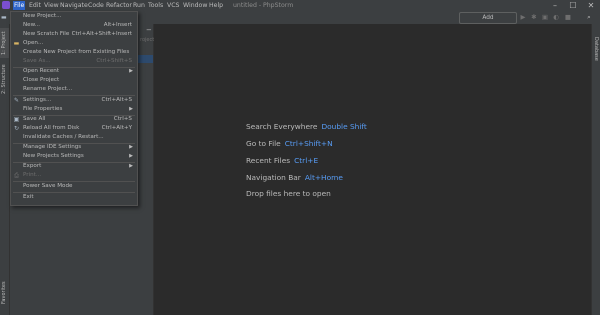 Image resolution: width=600 pixels, height=315 pixels. What do you see at coordinates (173, 5) in the screenshot?
I see `menu-vcs: VCS` at bounding box center [173, 5].